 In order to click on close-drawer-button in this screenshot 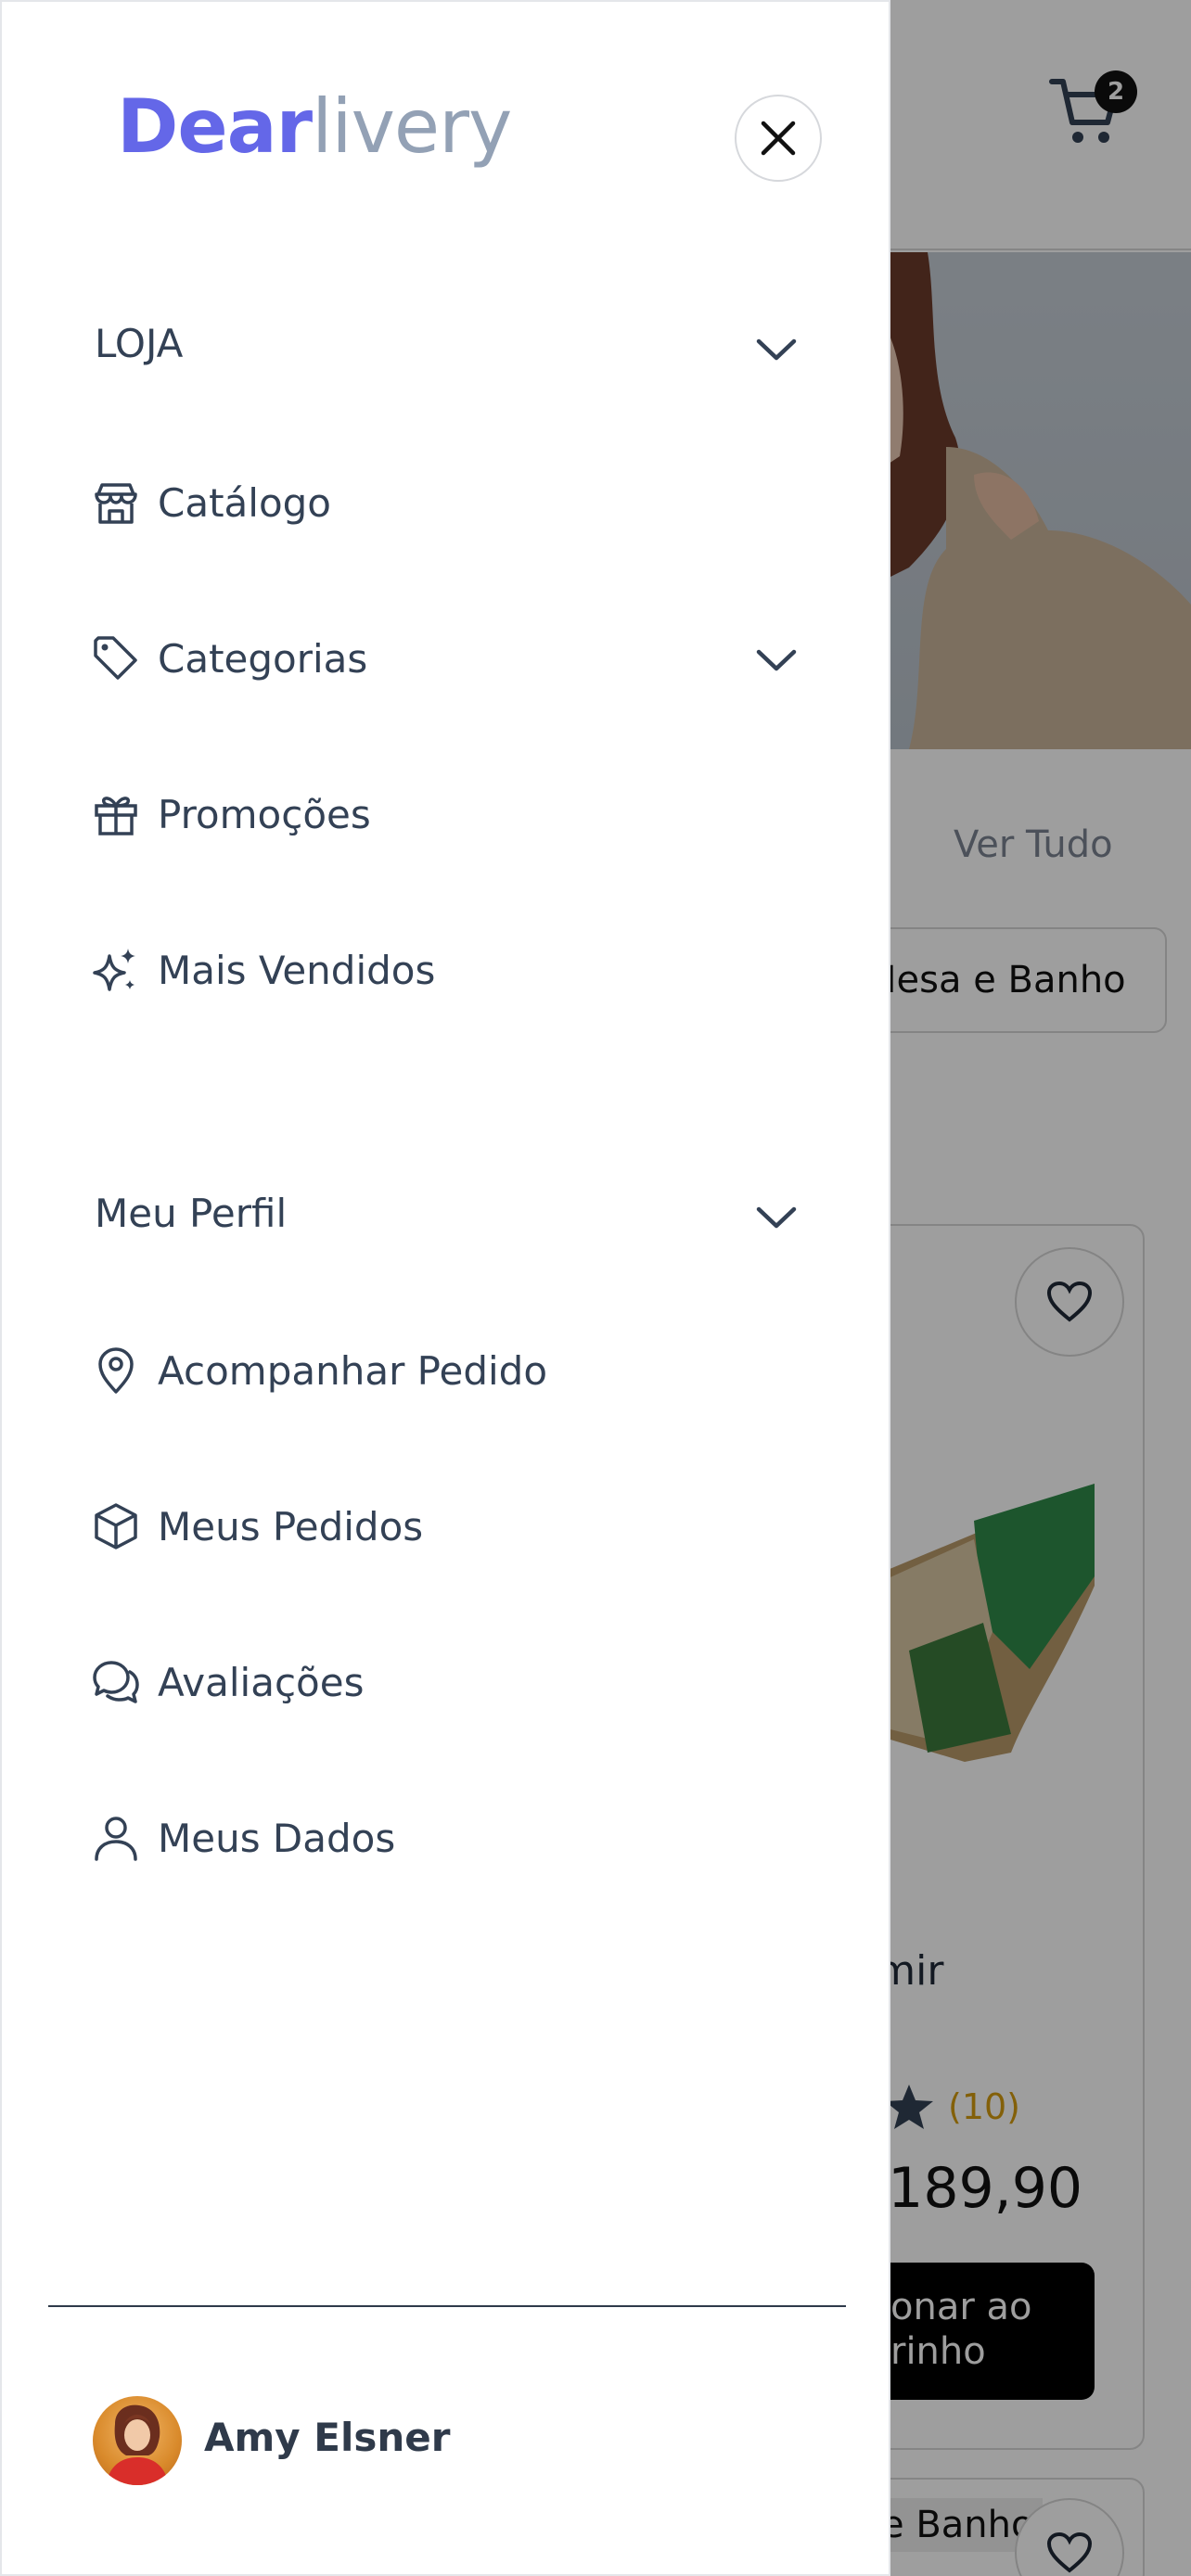, I will do `click(778, 139)`.